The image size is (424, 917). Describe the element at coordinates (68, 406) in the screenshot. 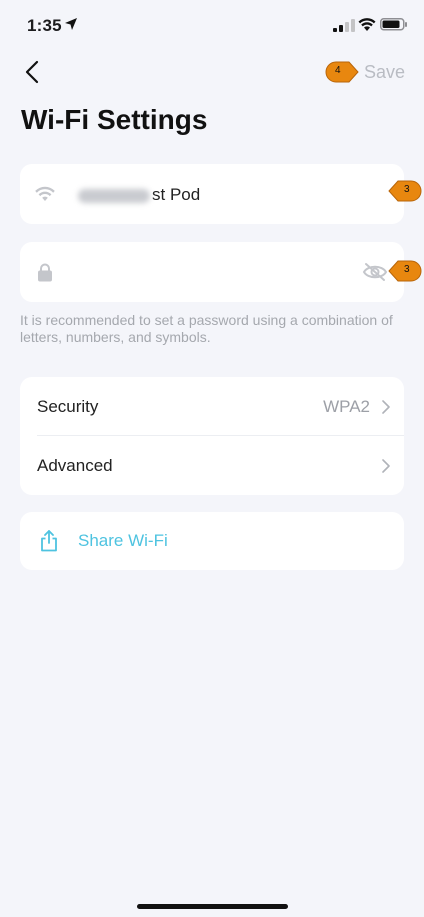

I see `security-label: Security` at that location.